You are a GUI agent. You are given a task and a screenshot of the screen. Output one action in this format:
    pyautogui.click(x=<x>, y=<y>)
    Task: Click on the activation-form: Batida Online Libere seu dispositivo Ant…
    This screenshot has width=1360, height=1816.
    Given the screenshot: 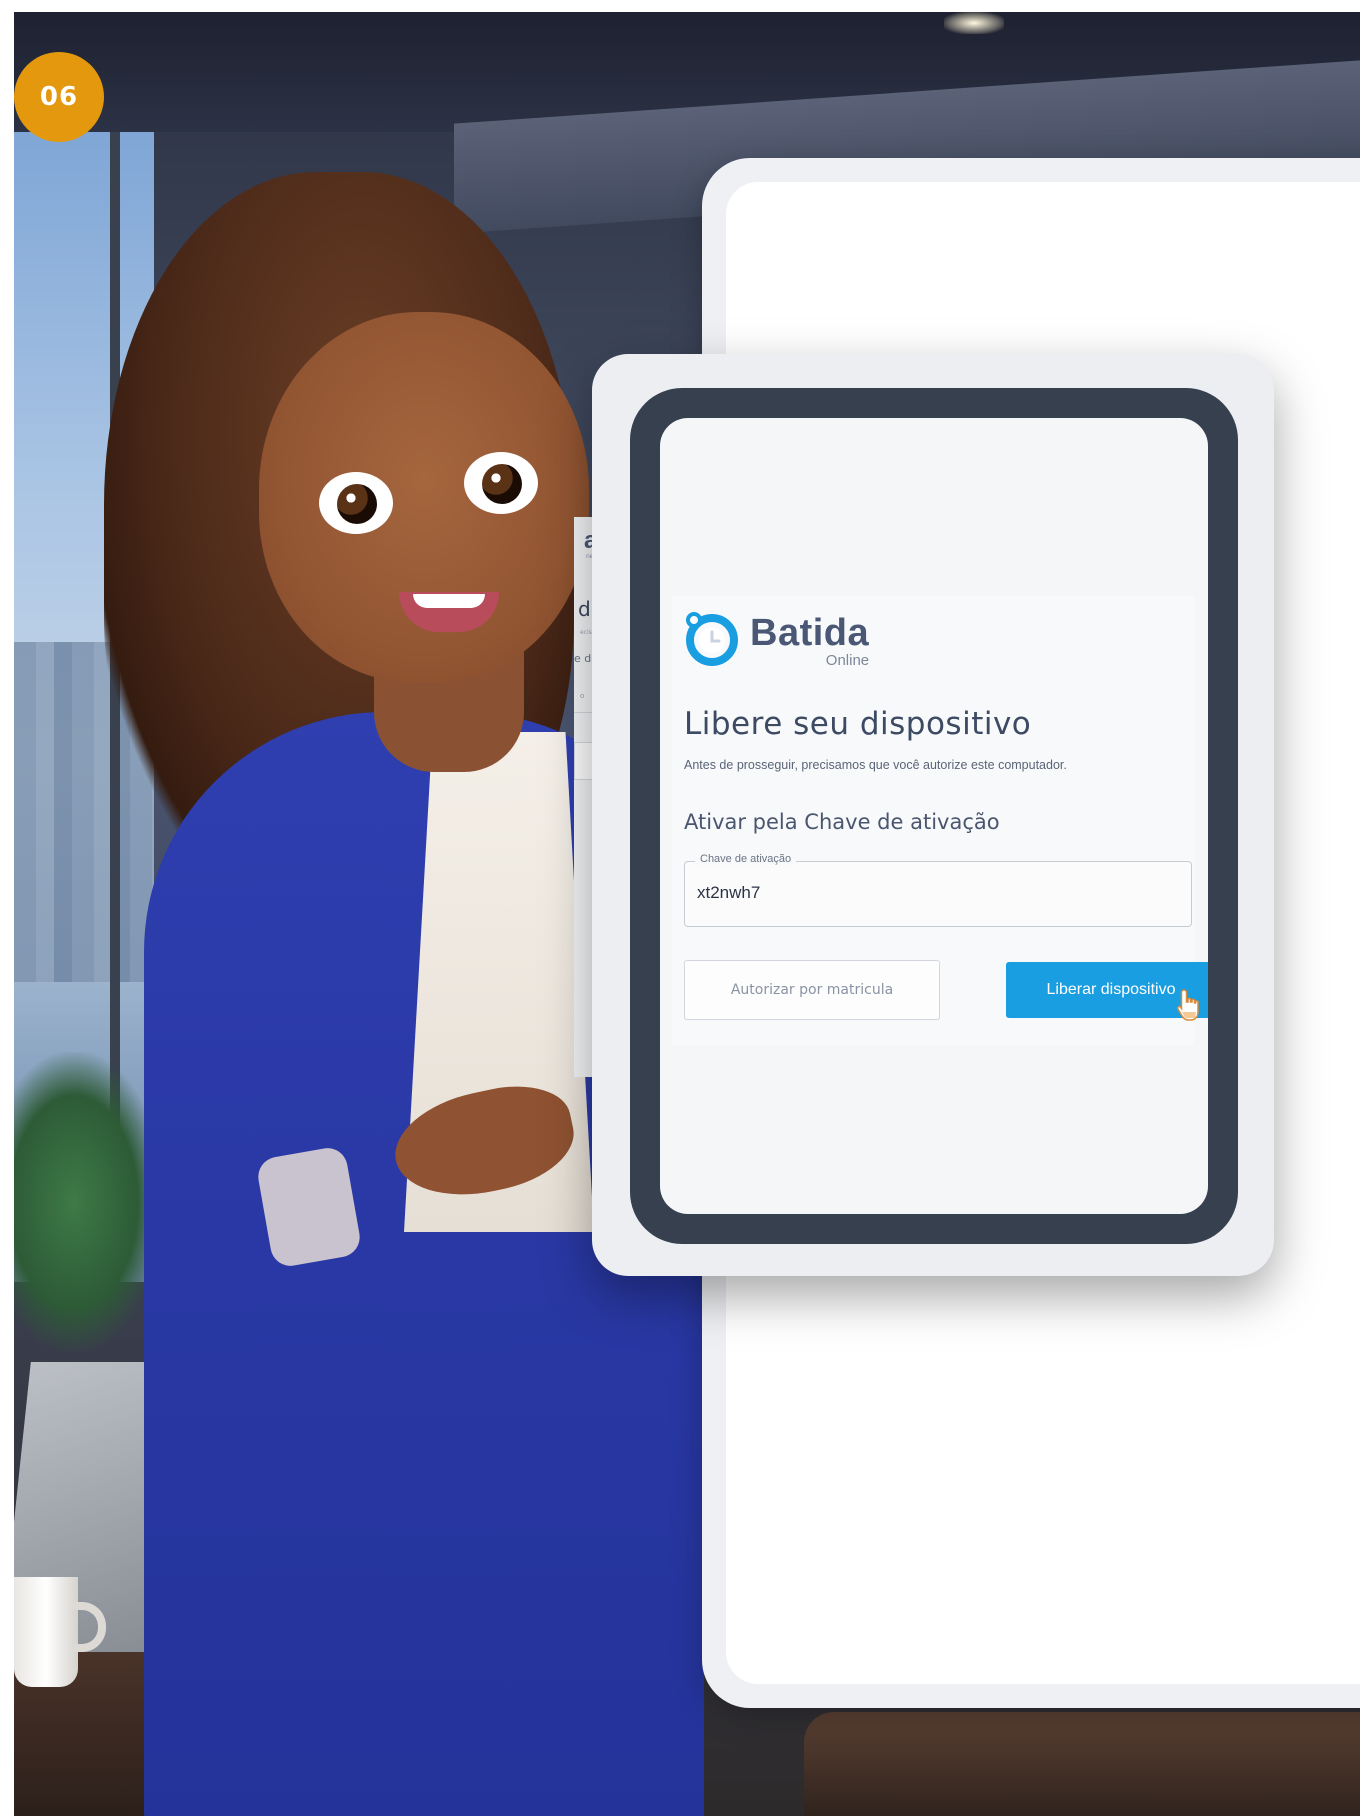 What is the action you would take?
    pyautogui.click(x=940, y=821)
    